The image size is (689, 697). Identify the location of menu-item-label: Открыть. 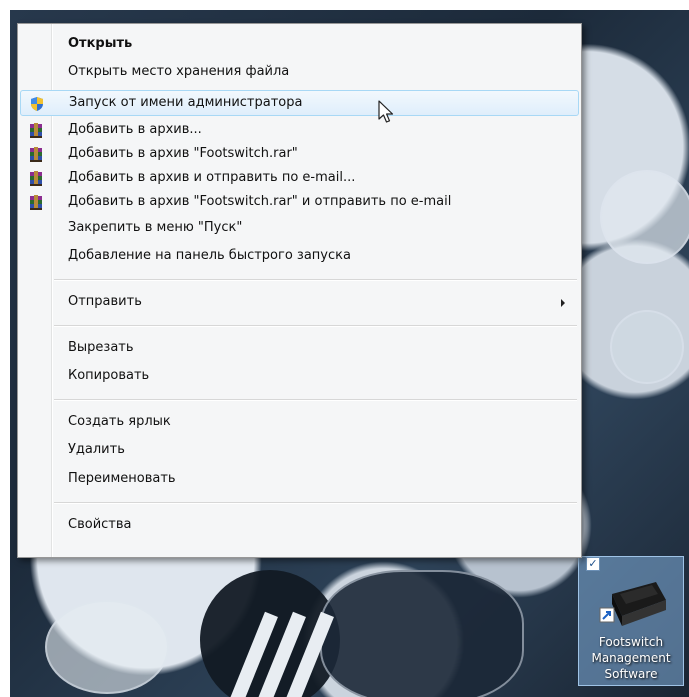
(100, 43).